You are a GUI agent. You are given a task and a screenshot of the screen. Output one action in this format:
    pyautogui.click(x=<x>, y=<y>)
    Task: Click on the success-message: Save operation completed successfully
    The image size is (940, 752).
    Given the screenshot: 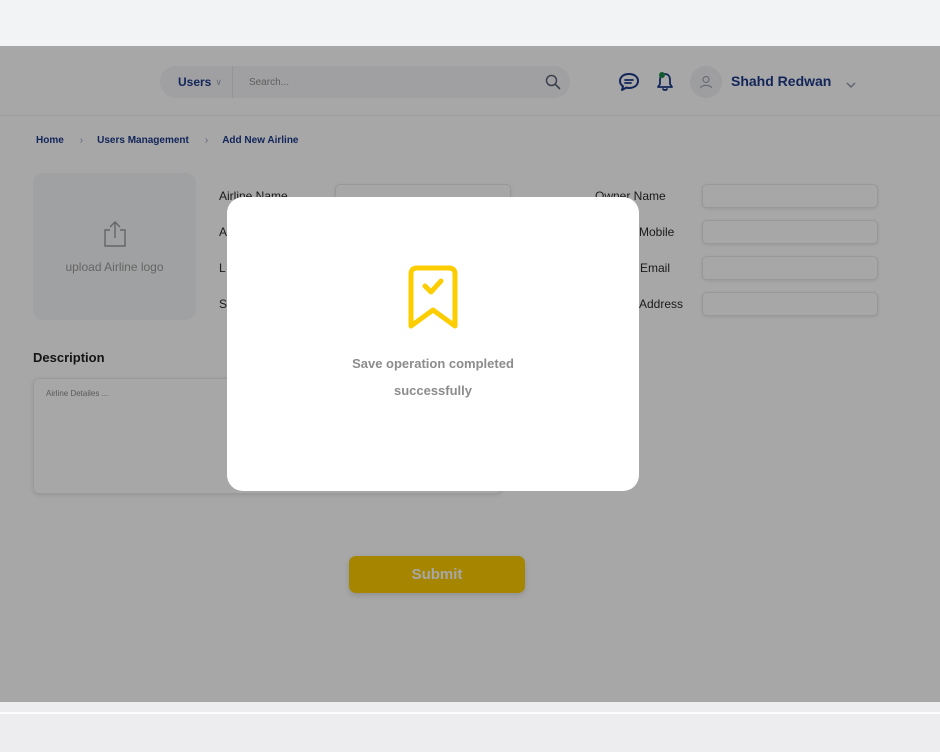 What is the action you would take?
    pyautogui.click(x=433, y=377)
    